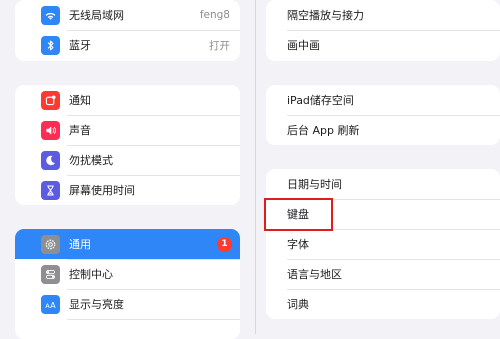 Image resolution: width=500 pixels, height=339 pixels. What do you see at coordinates (102, 190) in the screenshot?
I see `sidebar-item-label: 屏幕使用时间` at bounding box center [102, 190].